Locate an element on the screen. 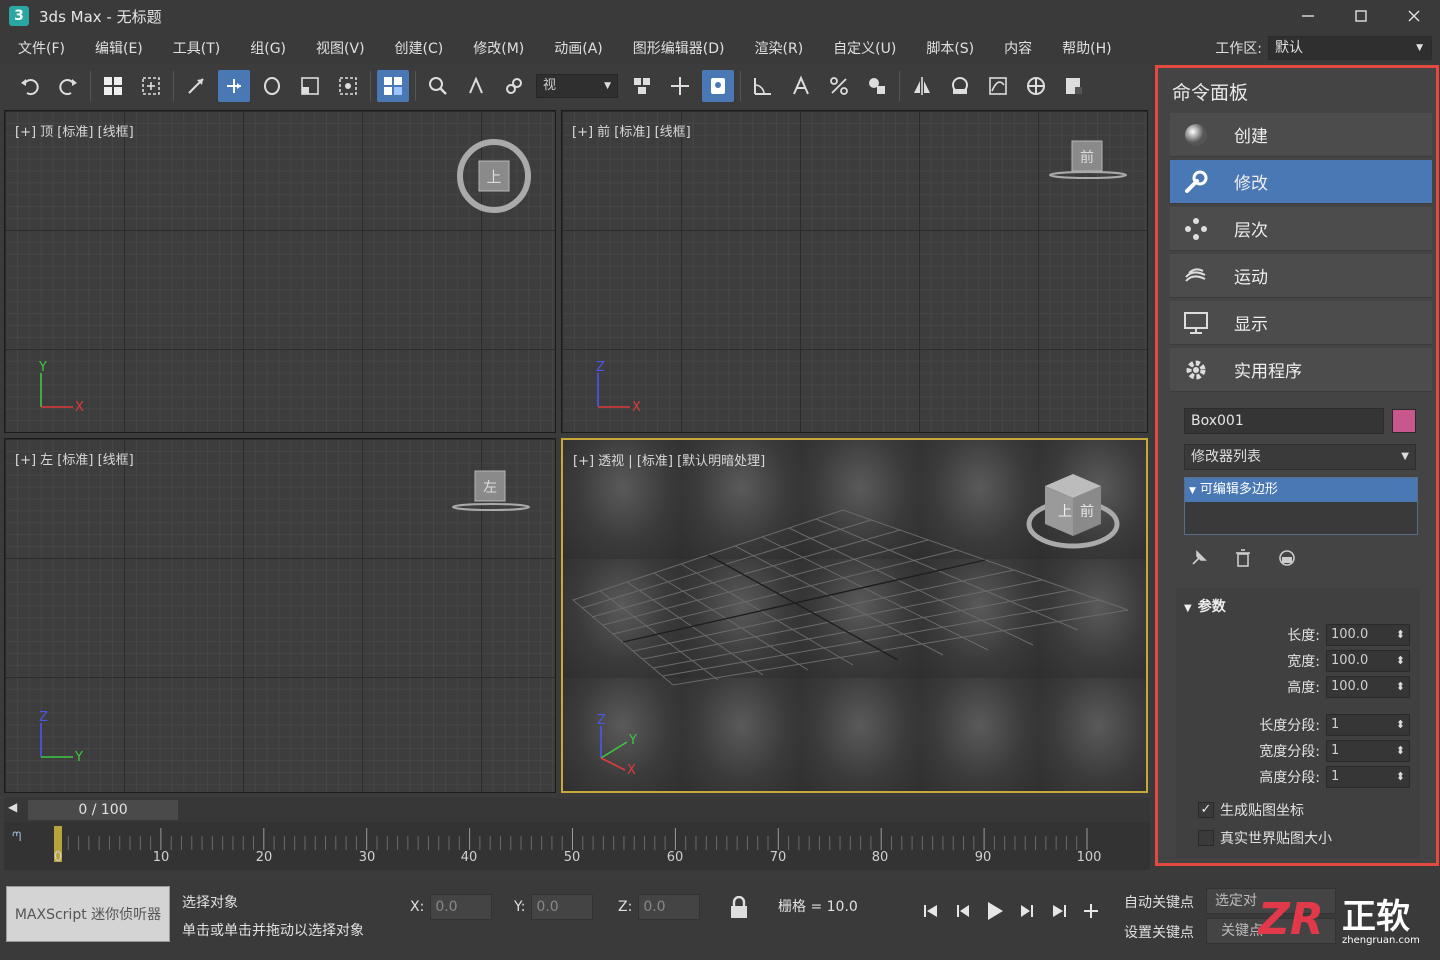 The image size is (1440, 960). menu-create: 创建(C) is located at coordinates (416, 48).